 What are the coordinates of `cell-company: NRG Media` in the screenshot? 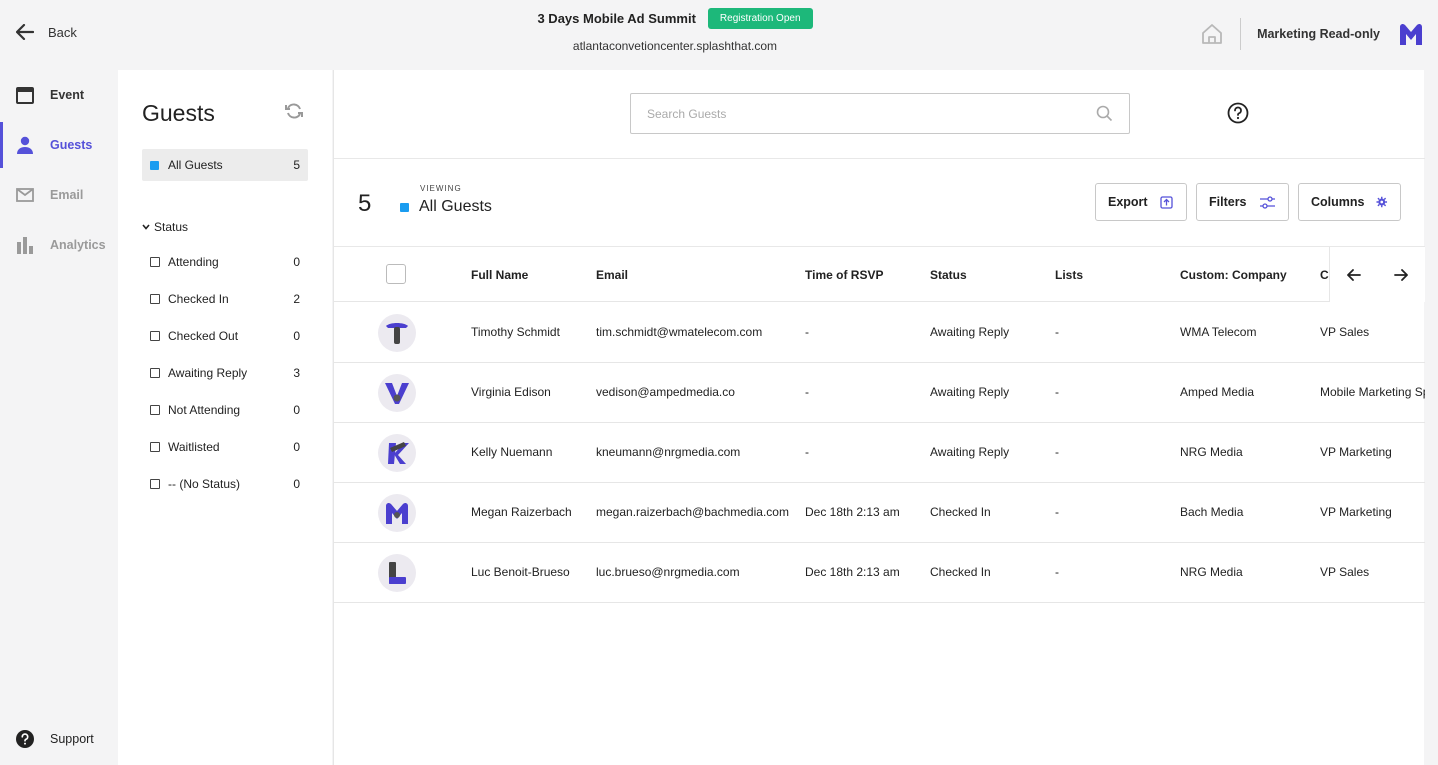 It's located at (1211, 452).